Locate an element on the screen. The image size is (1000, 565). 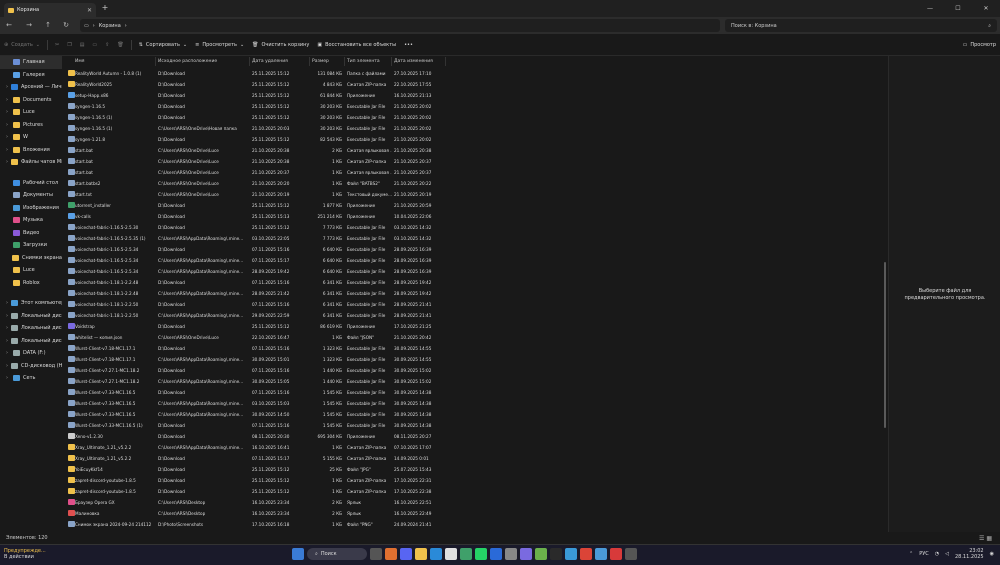
start-icon is located at coordinates (298, 554).